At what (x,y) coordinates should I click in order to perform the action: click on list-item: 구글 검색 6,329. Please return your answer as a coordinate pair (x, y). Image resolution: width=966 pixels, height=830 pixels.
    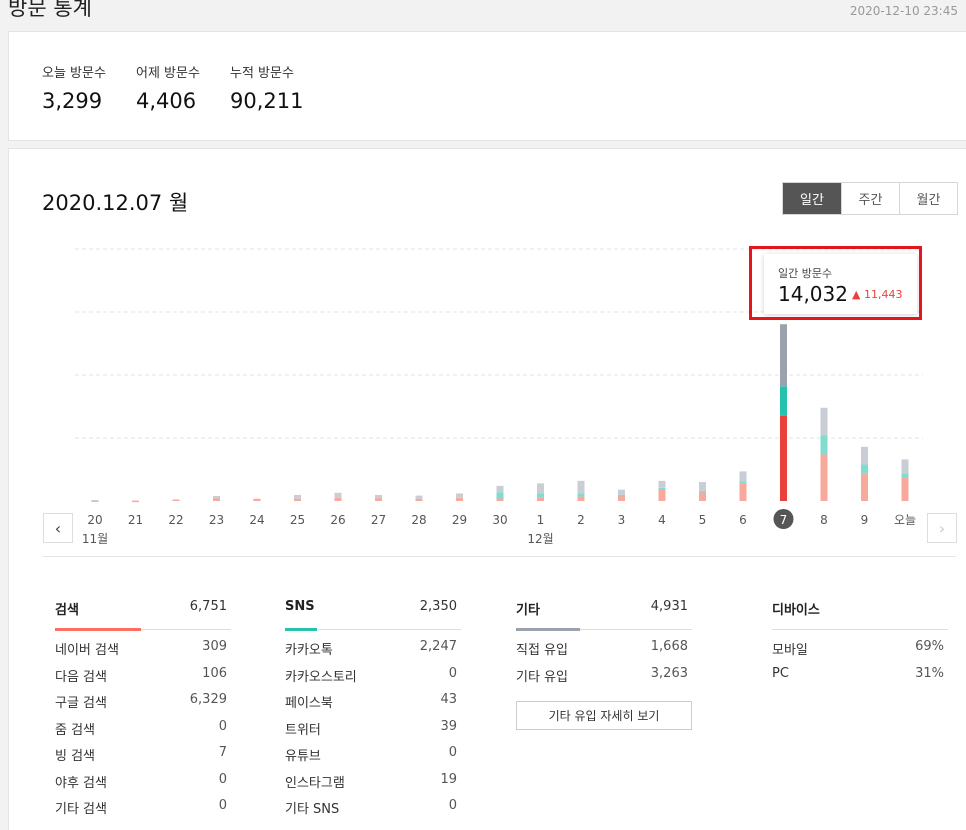
    Looking at the image, I should click on (141, 701).